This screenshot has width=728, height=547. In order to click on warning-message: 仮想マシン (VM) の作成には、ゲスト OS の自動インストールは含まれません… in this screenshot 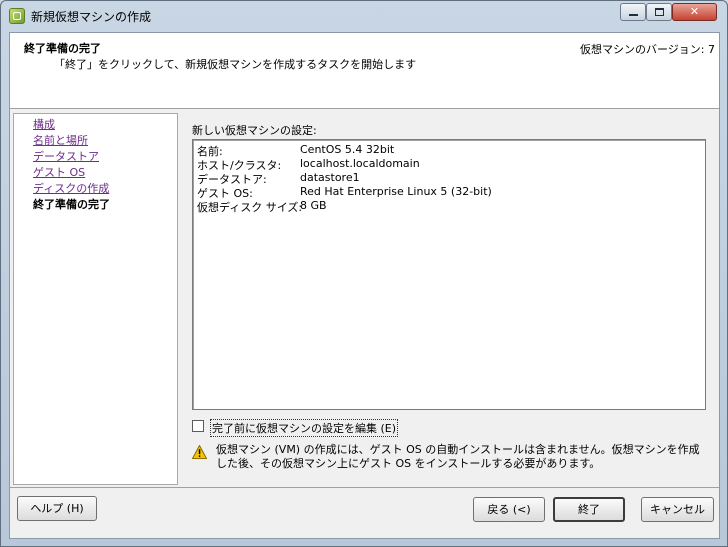, I will do `click(458, 456)`.